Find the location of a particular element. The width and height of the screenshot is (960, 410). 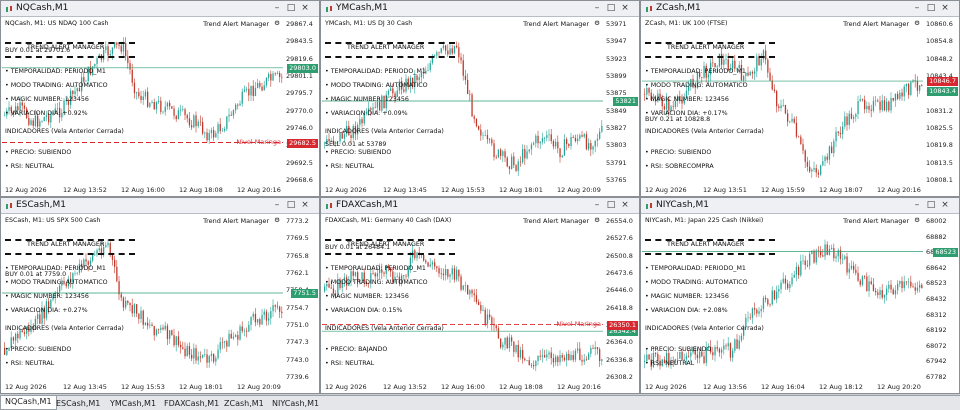

trend-alert-manager-label: Trend Alert Manager is located at coordinates (876, 24).